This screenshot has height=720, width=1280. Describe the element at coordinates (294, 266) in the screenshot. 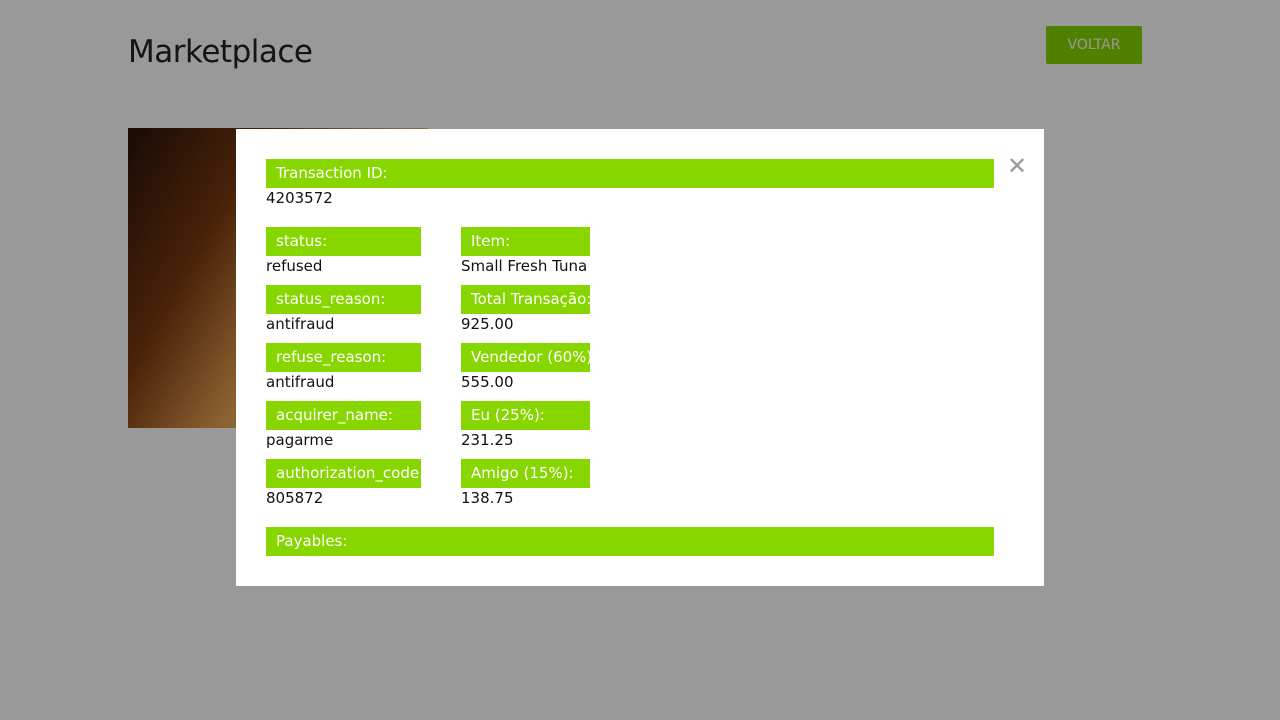

I see `status-value: refused` at that location.